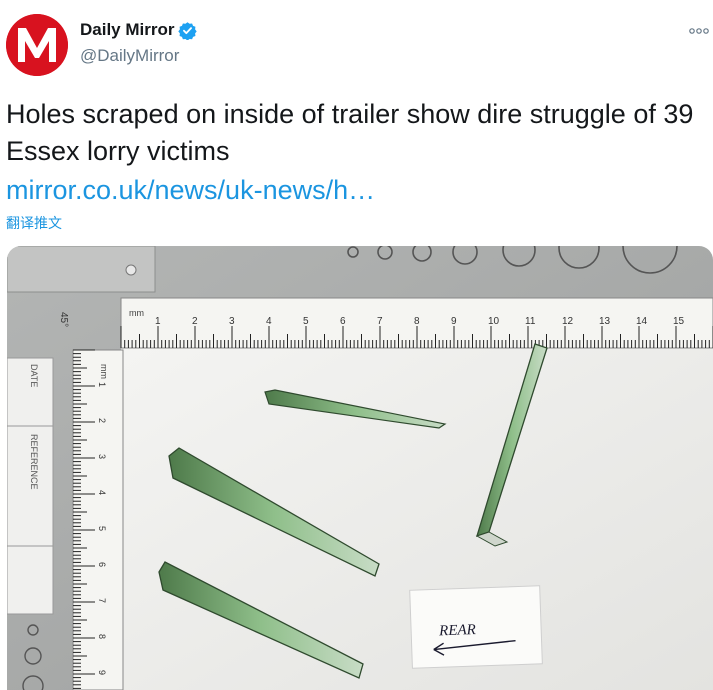  I want to click on ruler-top-tick-label: 8, so click(417, 321).